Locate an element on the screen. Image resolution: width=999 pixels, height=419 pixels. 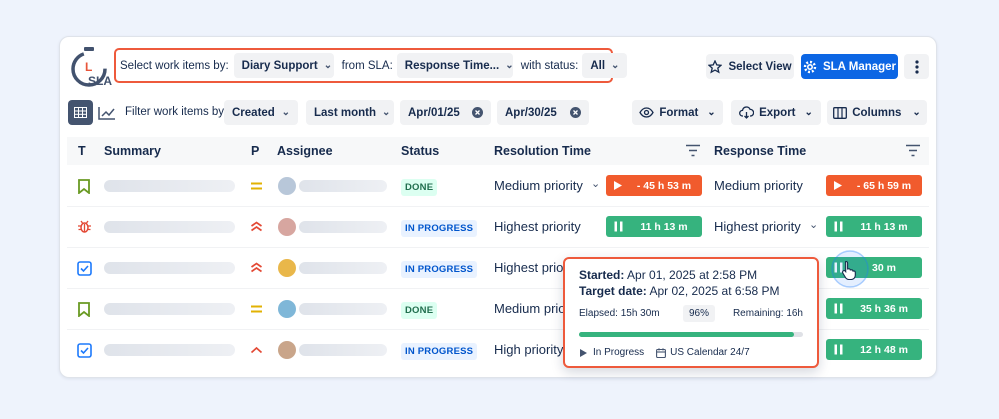
table-view-toggle is located at coordinates (80, 112).